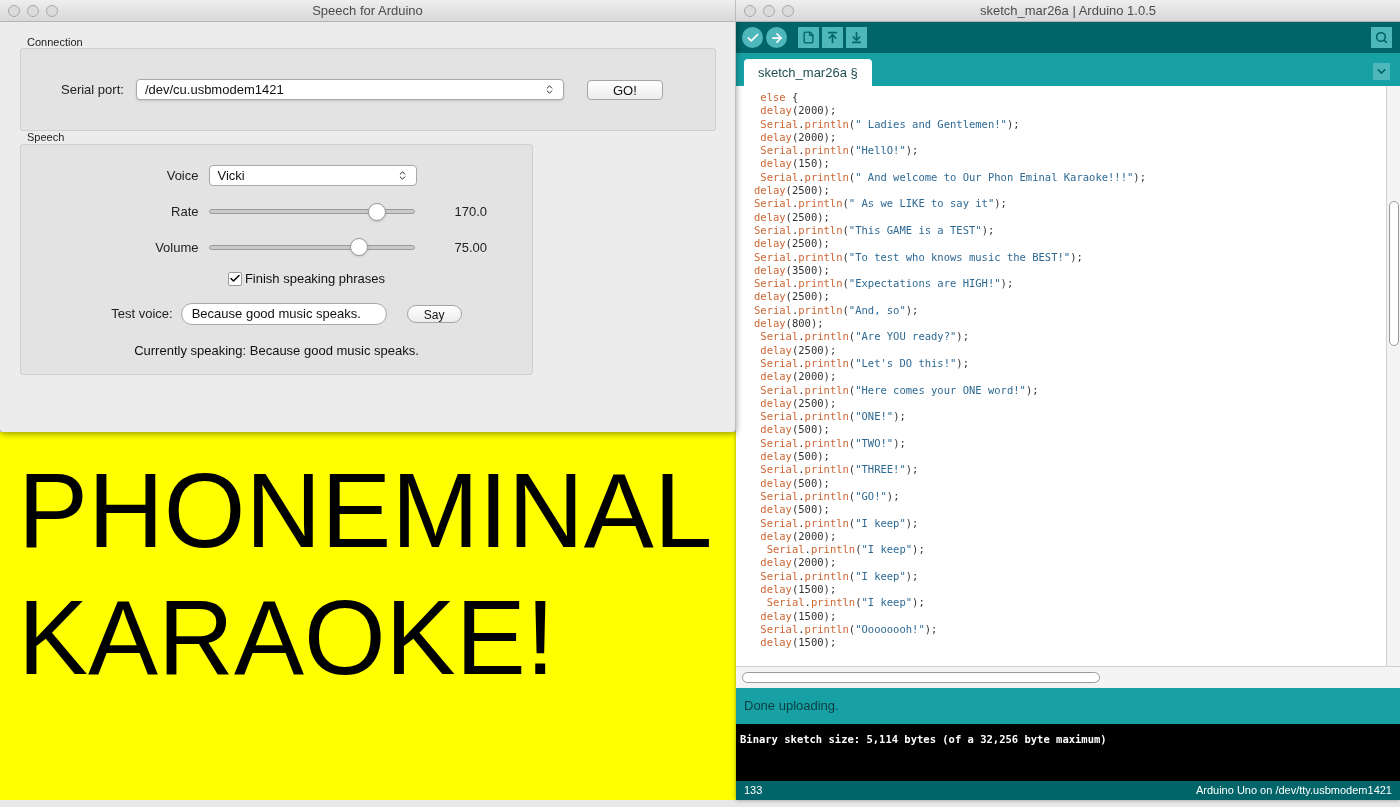 The width and height of the screenshot is (1400, 807). Describe the element at coordinates (306, 279) in the screenshot. I see `finish-checkbox: Finish speaking phrases` at that location.